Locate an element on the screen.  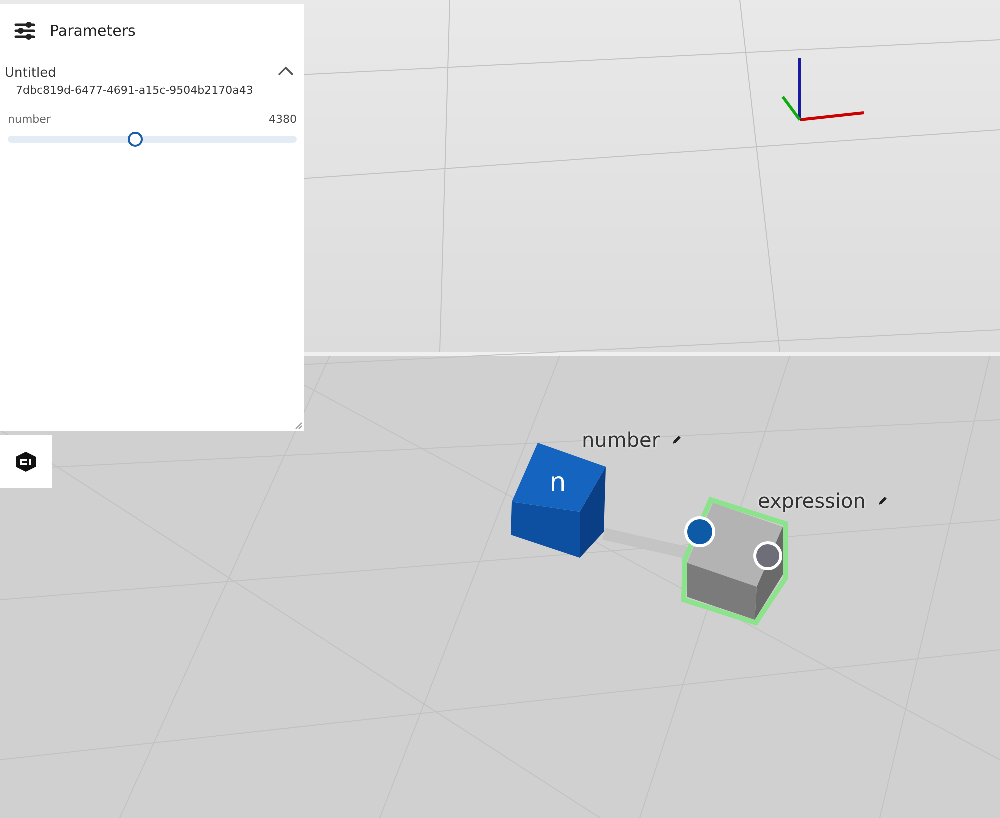
parameter-value: 4380 is located at coordinates (283, 119).